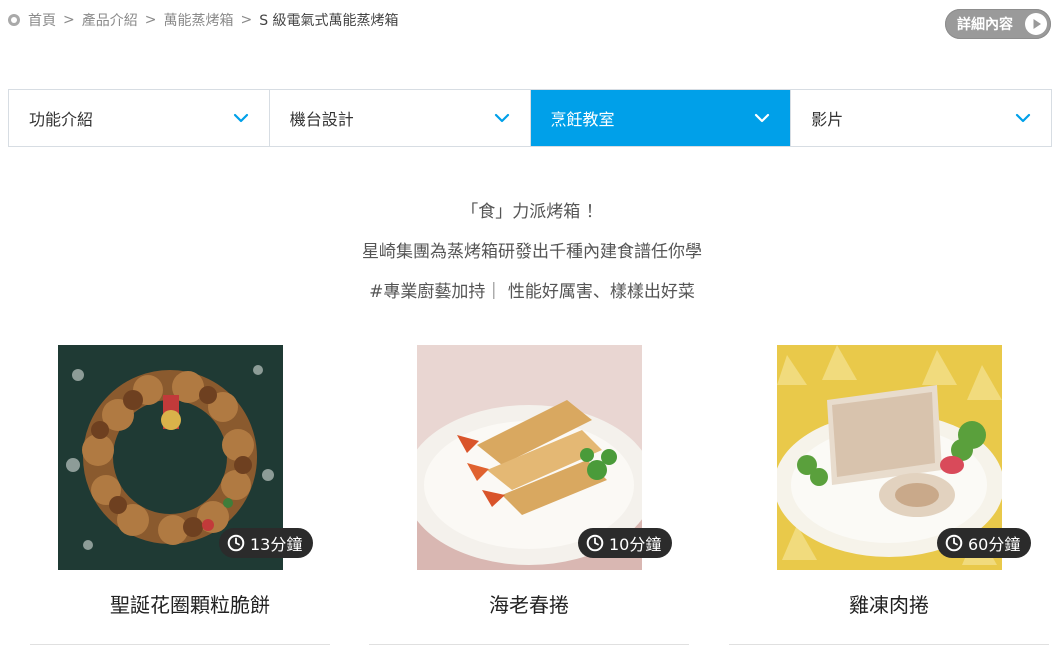 The height and width of the screenshot is (658, 1064). Describe the element at coordinates (139, 118) in the screenshot. I see `tab-features: 功能介紹` at that location.